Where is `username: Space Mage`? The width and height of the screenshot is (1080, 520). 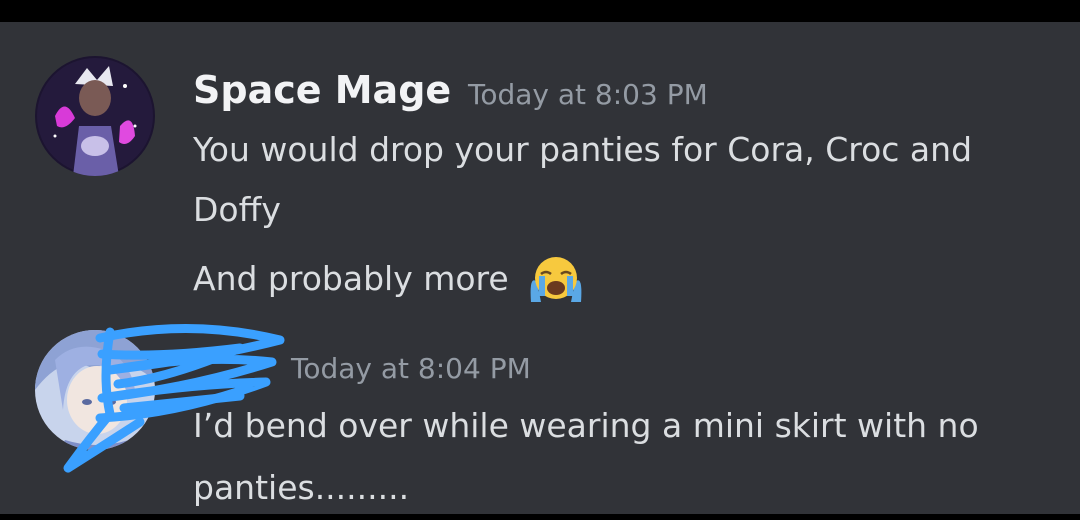 username: Space Mage is located at coordinates (322, 90).